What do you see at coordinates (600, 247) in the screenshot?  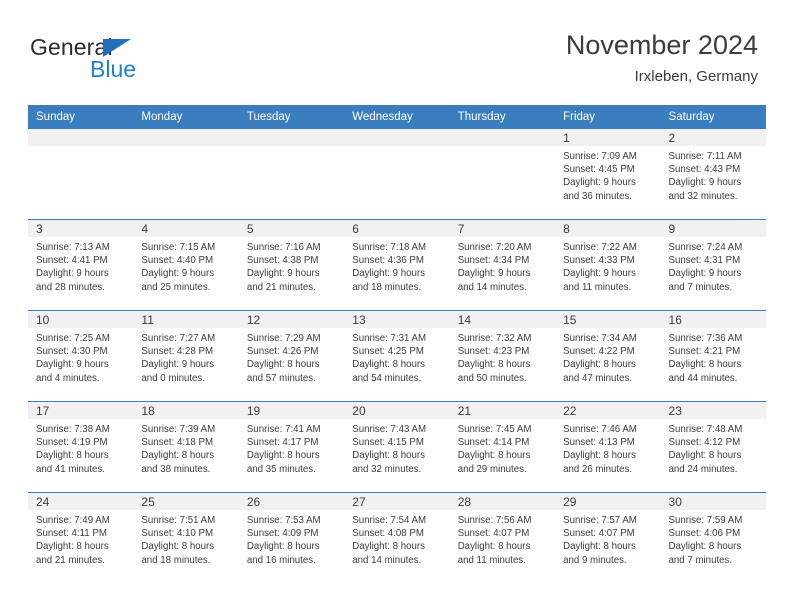 I see `sunrise-text: Sunrise: 7:22 AM` at bounding box center [600, 247].